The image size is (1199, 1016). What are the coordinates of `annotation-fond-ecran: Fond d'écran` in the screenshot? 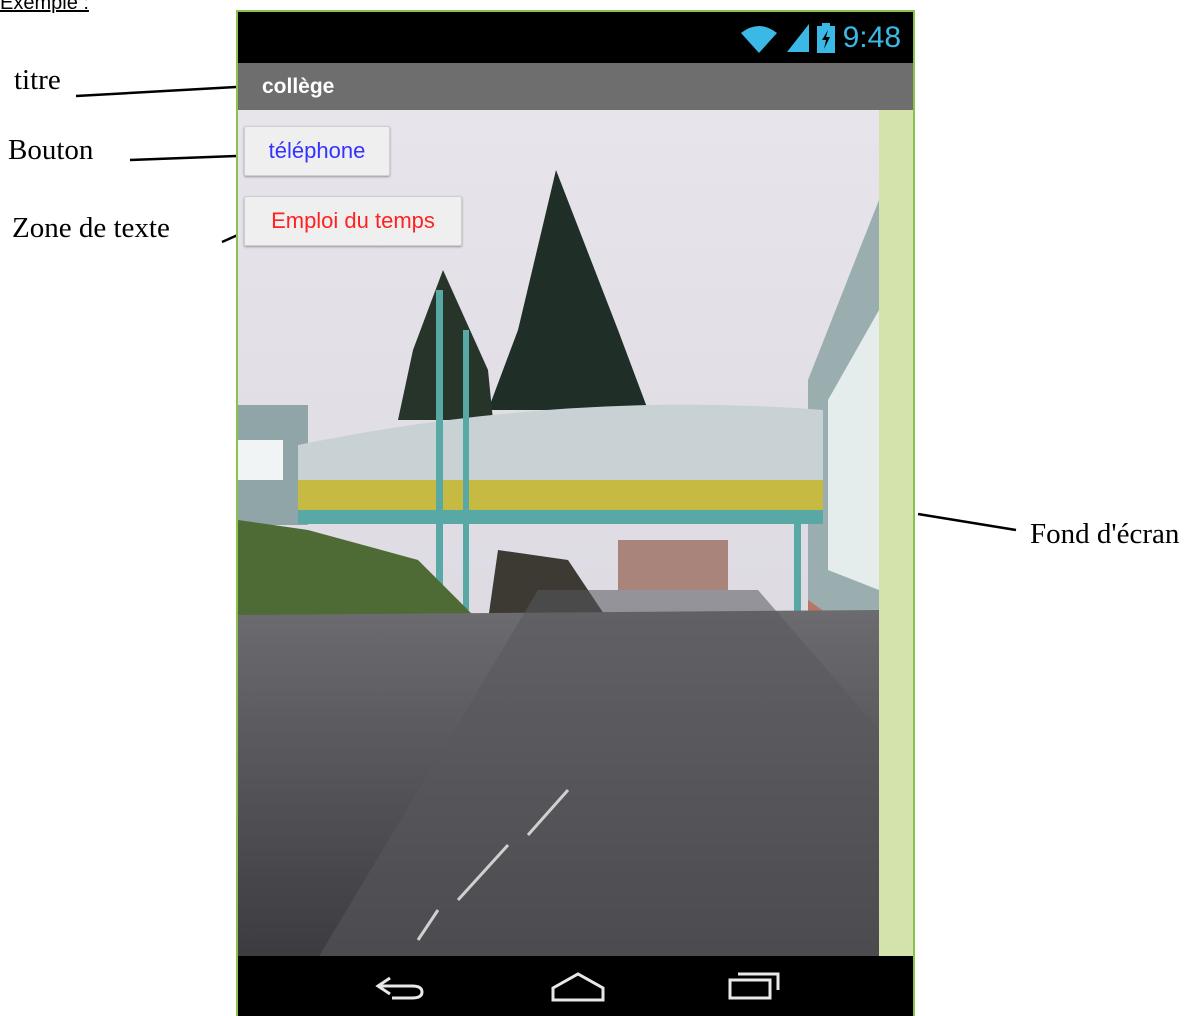 It's located at (1105, 534).